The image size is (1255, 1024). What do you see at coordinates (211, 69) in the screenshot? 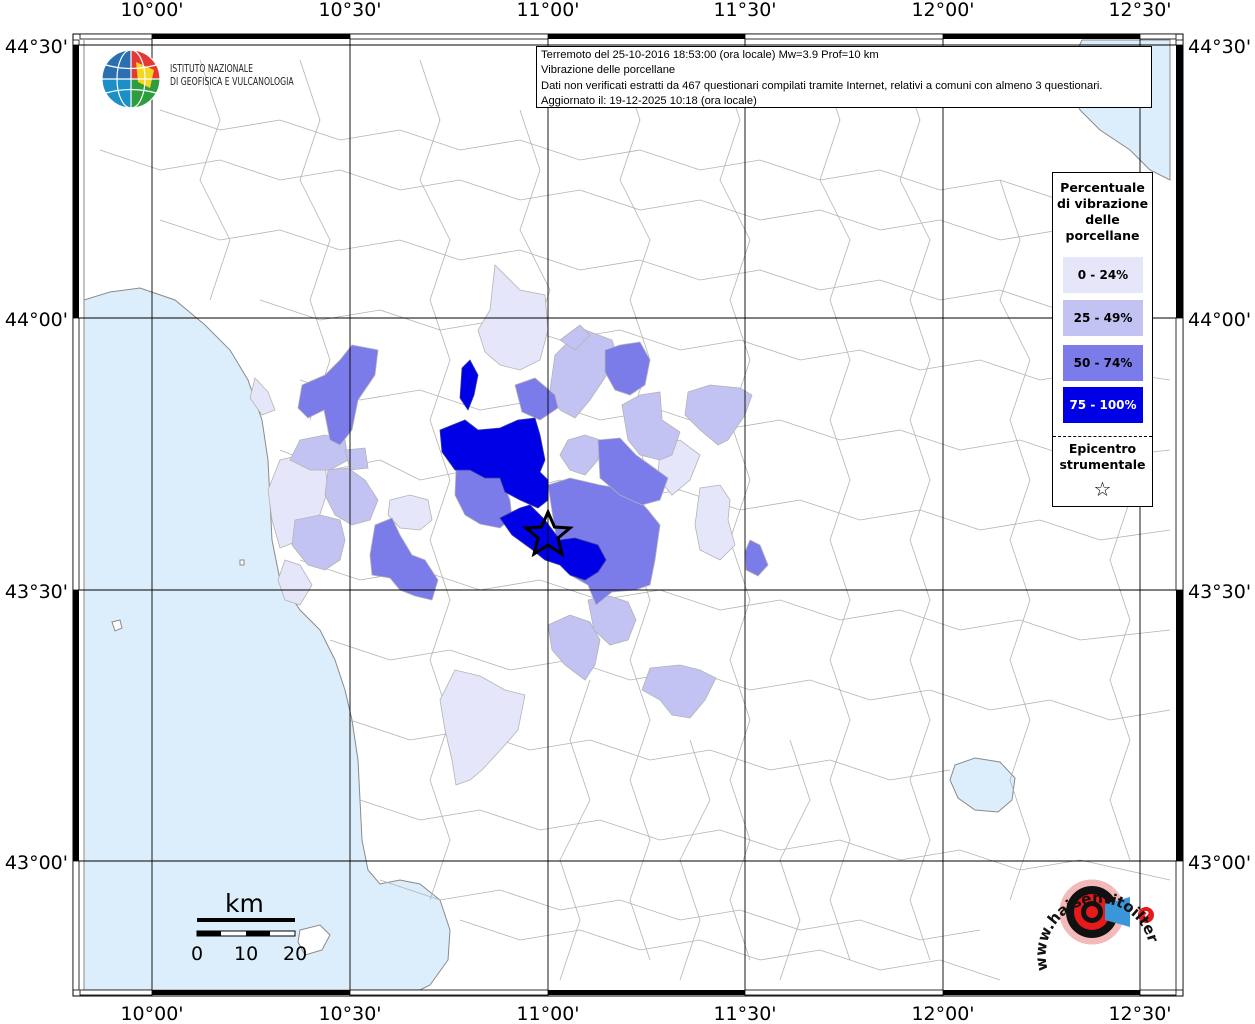
I see `logo-line-1: ISTITUTO NAZIONALE` at bounding box center [211, 69].